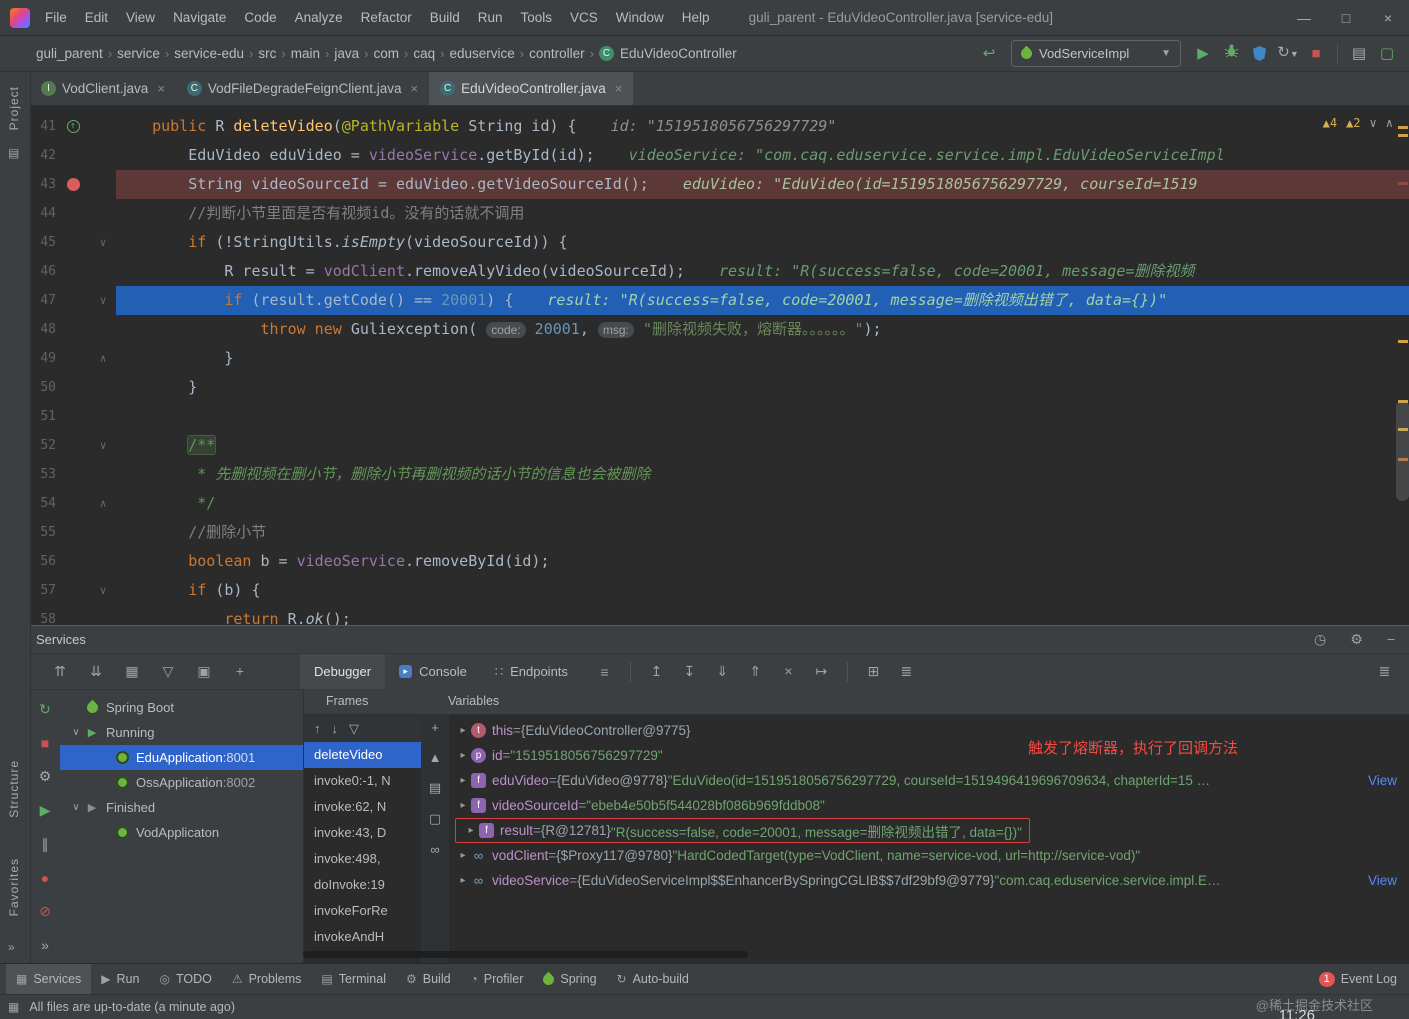 Image resolution: width=1409 pixels, height=1019 pixels. Describe the element at coordinates (69, 53) in the screenshot. I see `breadcrumb-item-guli_parent: guli_parent` at that location.